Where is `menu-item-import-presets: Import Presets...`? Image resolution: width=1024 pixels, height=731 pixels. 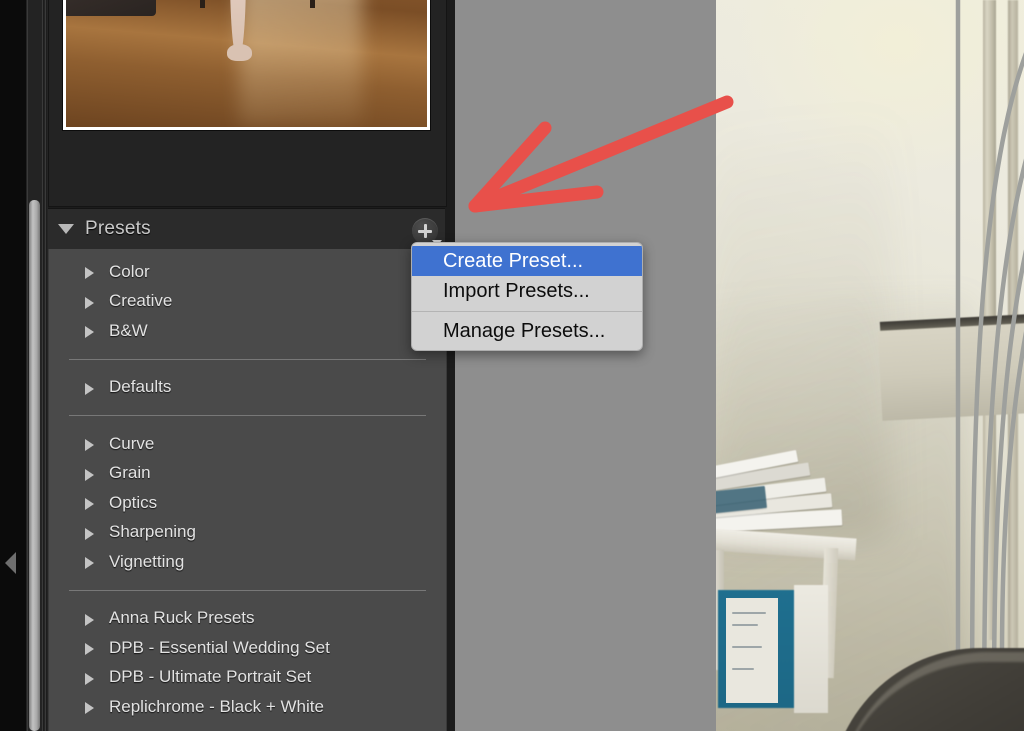
menu-item-import-presets: Import Presets... is located at coordinates (527, 291).